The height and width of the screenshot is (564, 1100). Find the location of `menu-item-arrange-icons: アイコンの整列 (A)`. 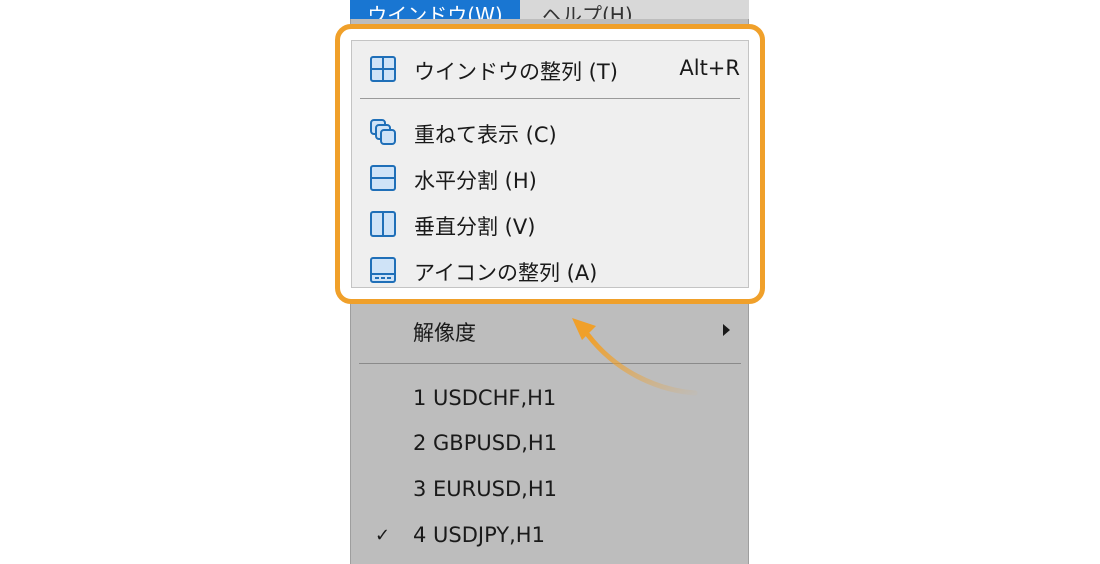

menu-item-arrange-icons: アイコンの整列 (A) is located at coordinates (550, 270).